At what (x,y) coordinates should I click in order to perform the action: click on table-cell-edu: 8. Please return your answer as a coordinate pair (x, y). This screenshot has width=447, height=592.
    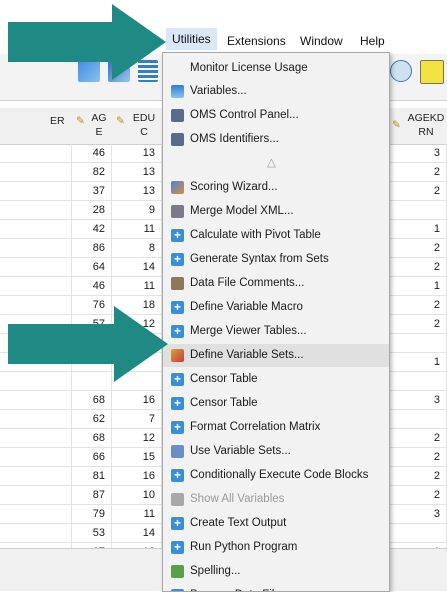
    Looking at the image, I should click on (137, 248).